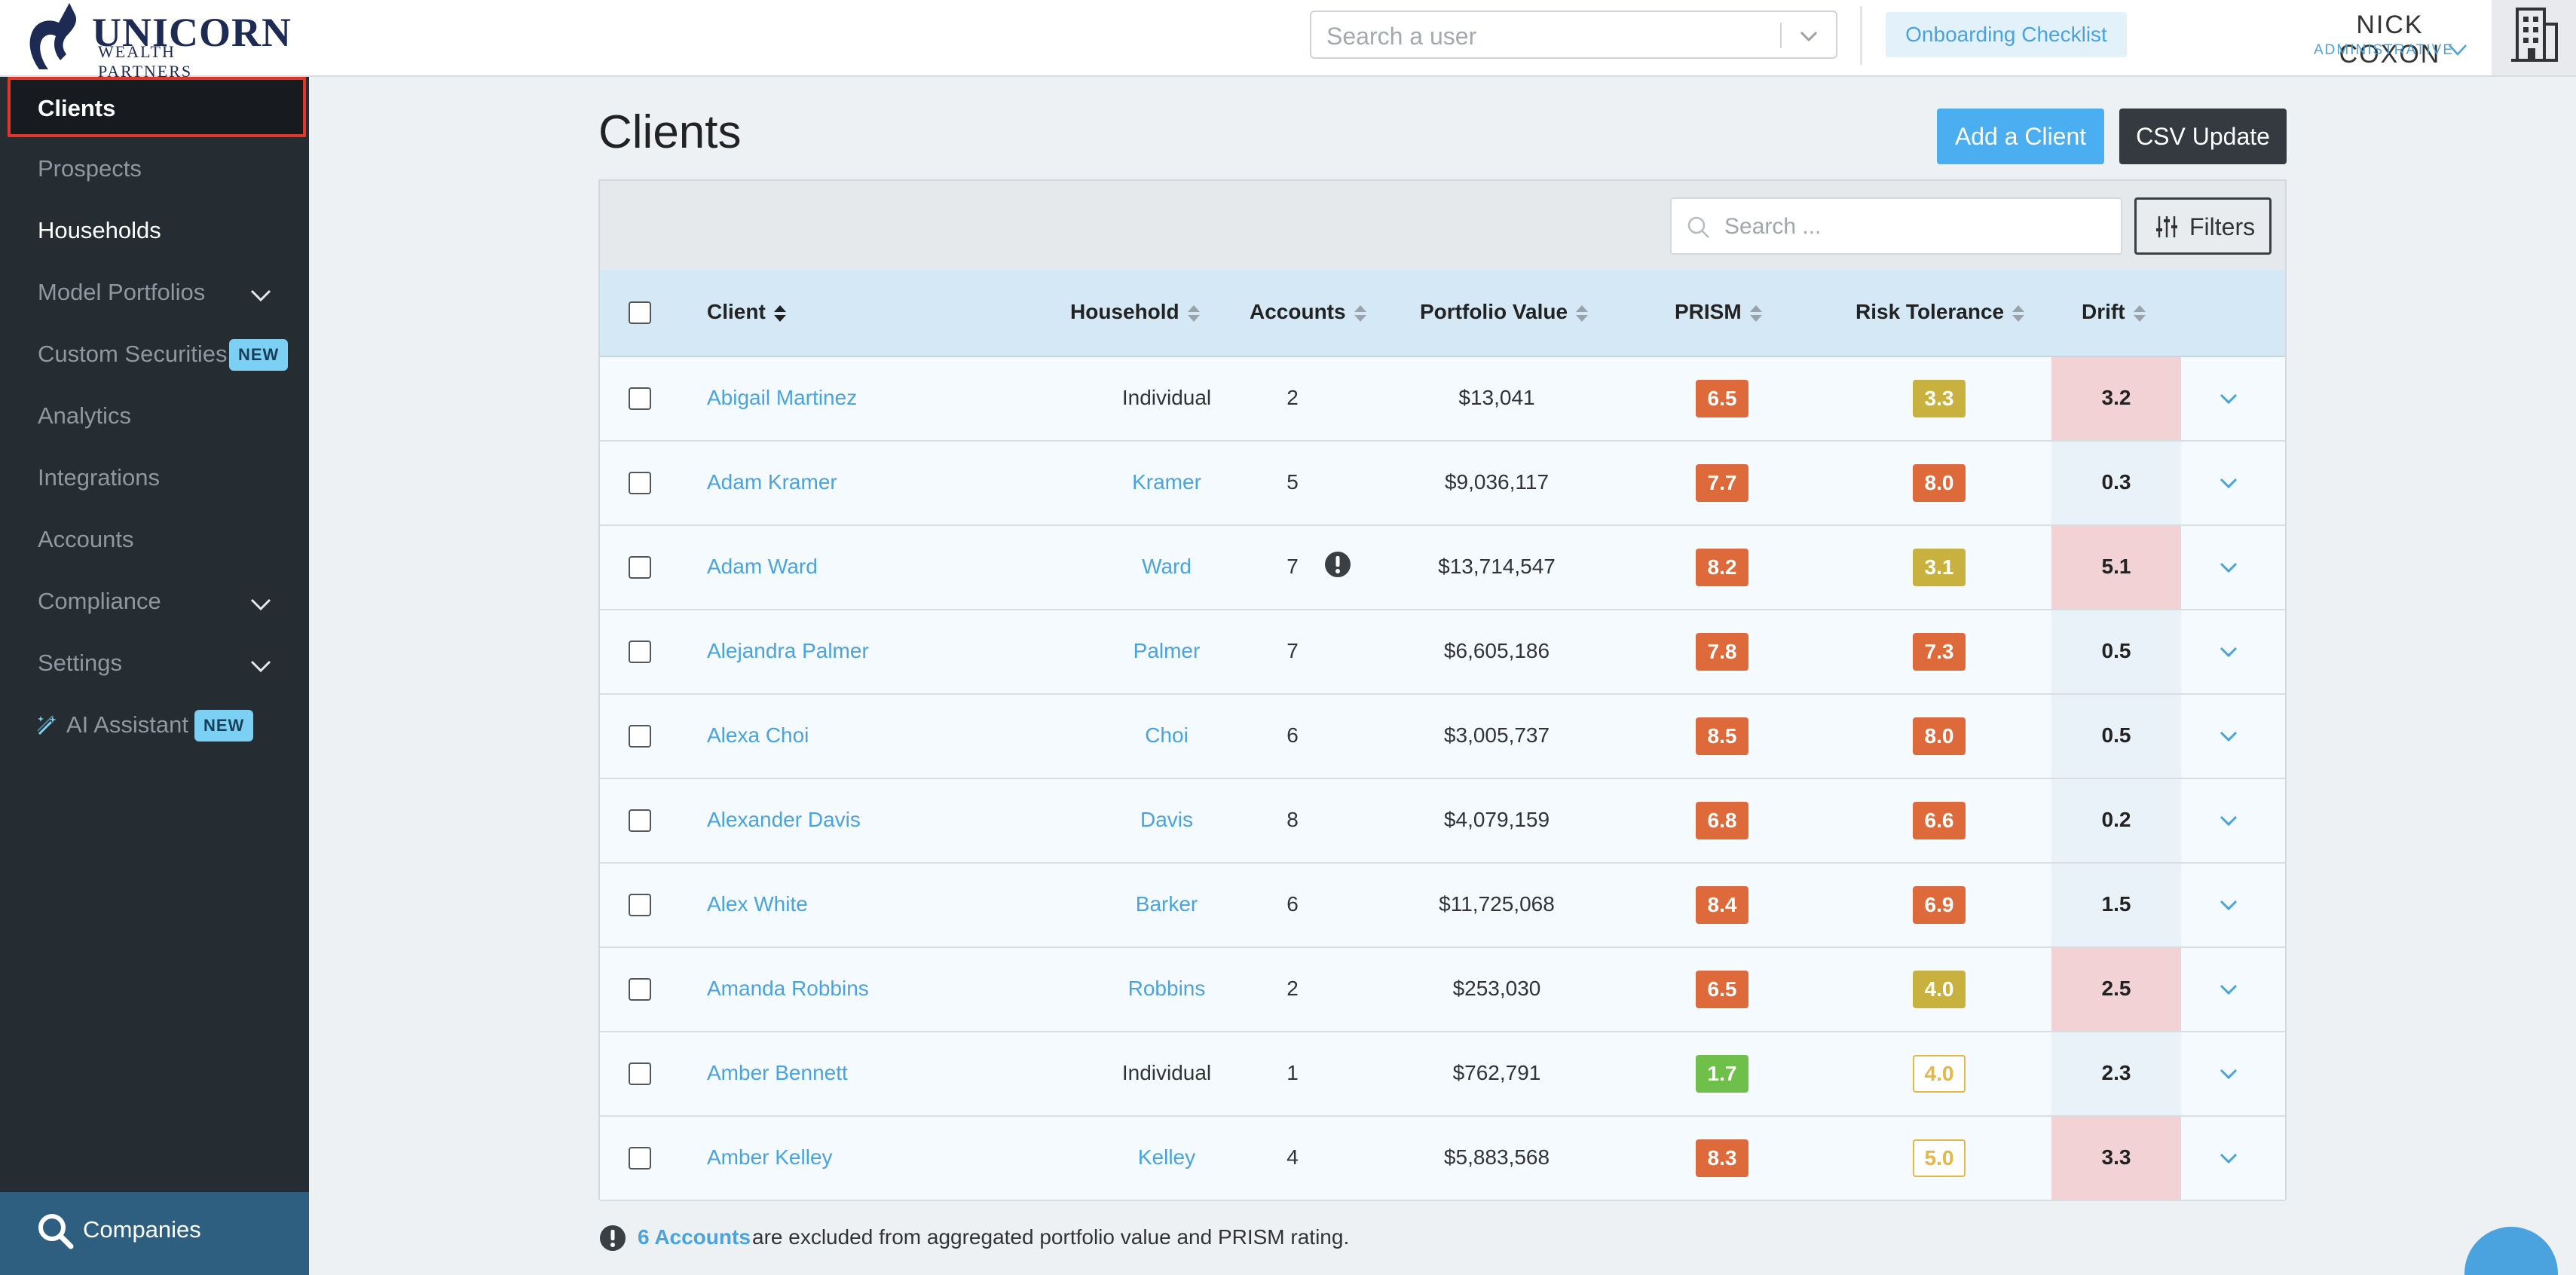 This screenshot has height=1275, width=2576. What do you see at coordinates (1136, 312) in the screenshot?
I see `column-header-household: Household` at bounding box center [1136, 312].